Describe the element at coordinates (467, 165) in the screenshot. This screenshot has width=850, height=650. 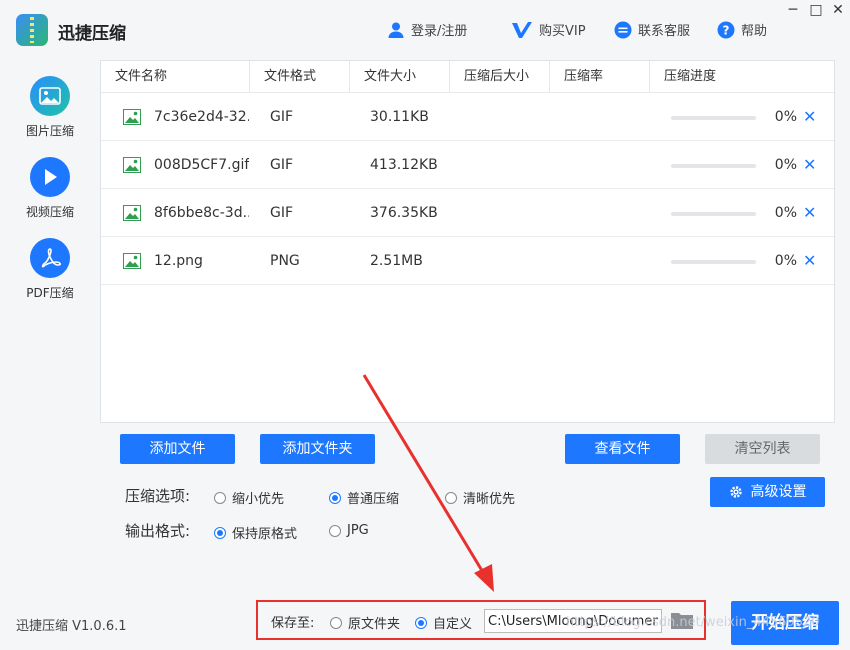
I see `table-row: 008D5CF7.gif GIF 413.12KB 0% ✕` at that location.